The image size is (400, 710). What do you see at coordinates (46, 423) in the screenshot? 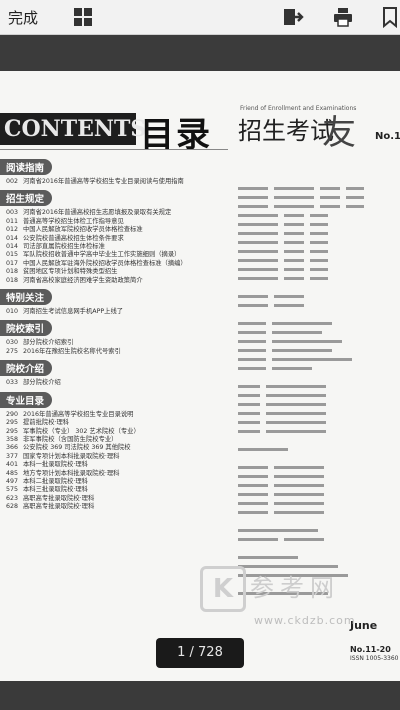
I see `toc-item-title: 提前批院校·理科` at bounding box center [46, 423].